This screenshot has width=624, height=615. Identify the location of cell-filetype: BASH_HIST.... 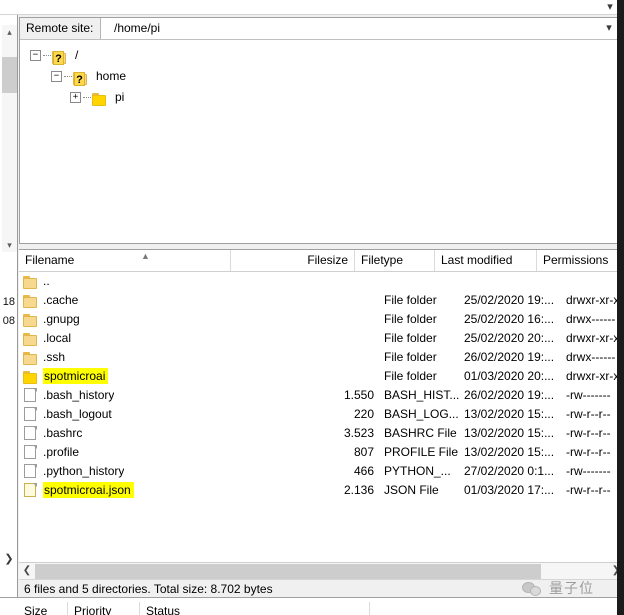
(422, 395).